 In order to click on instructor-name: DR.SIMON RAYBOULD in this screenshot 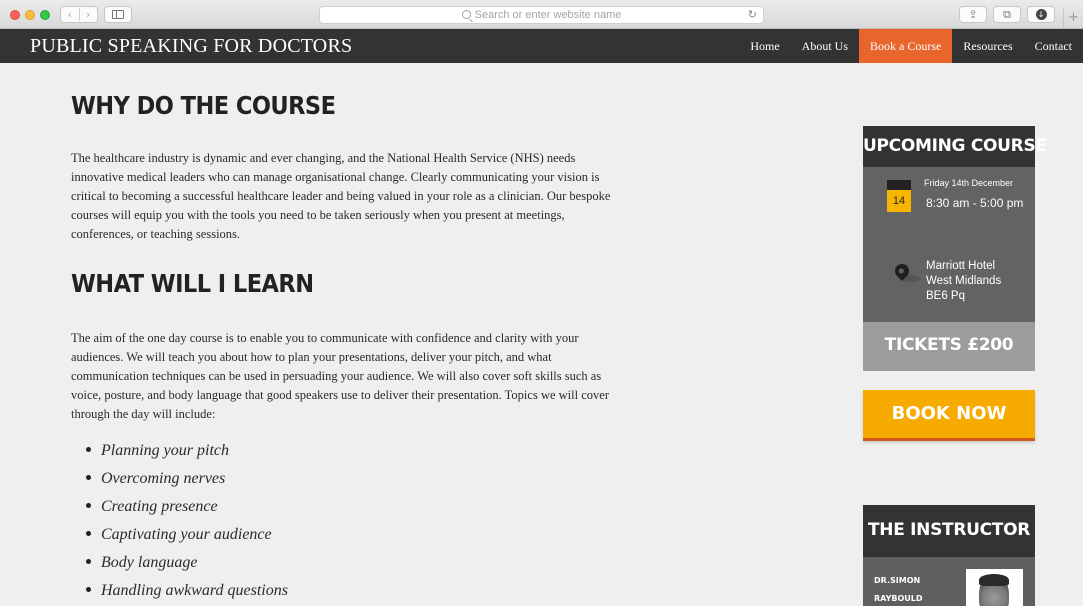, I will do `click(898, 589)`.